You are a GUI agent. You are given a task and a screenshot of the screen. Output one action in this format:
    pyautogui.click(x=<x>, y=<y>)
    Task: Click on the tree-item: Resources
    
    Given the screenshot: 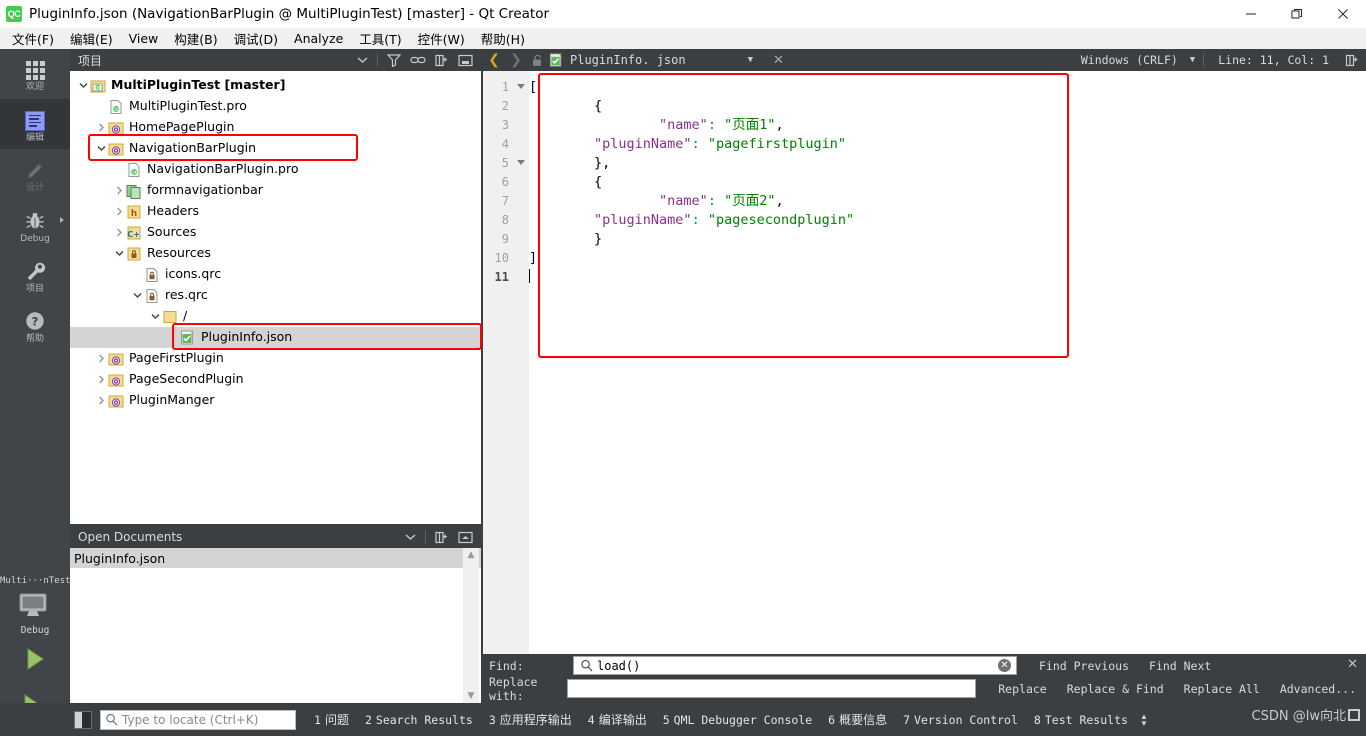 What is the action you would take?
    pyautogui.click(x=275, y=253)
    